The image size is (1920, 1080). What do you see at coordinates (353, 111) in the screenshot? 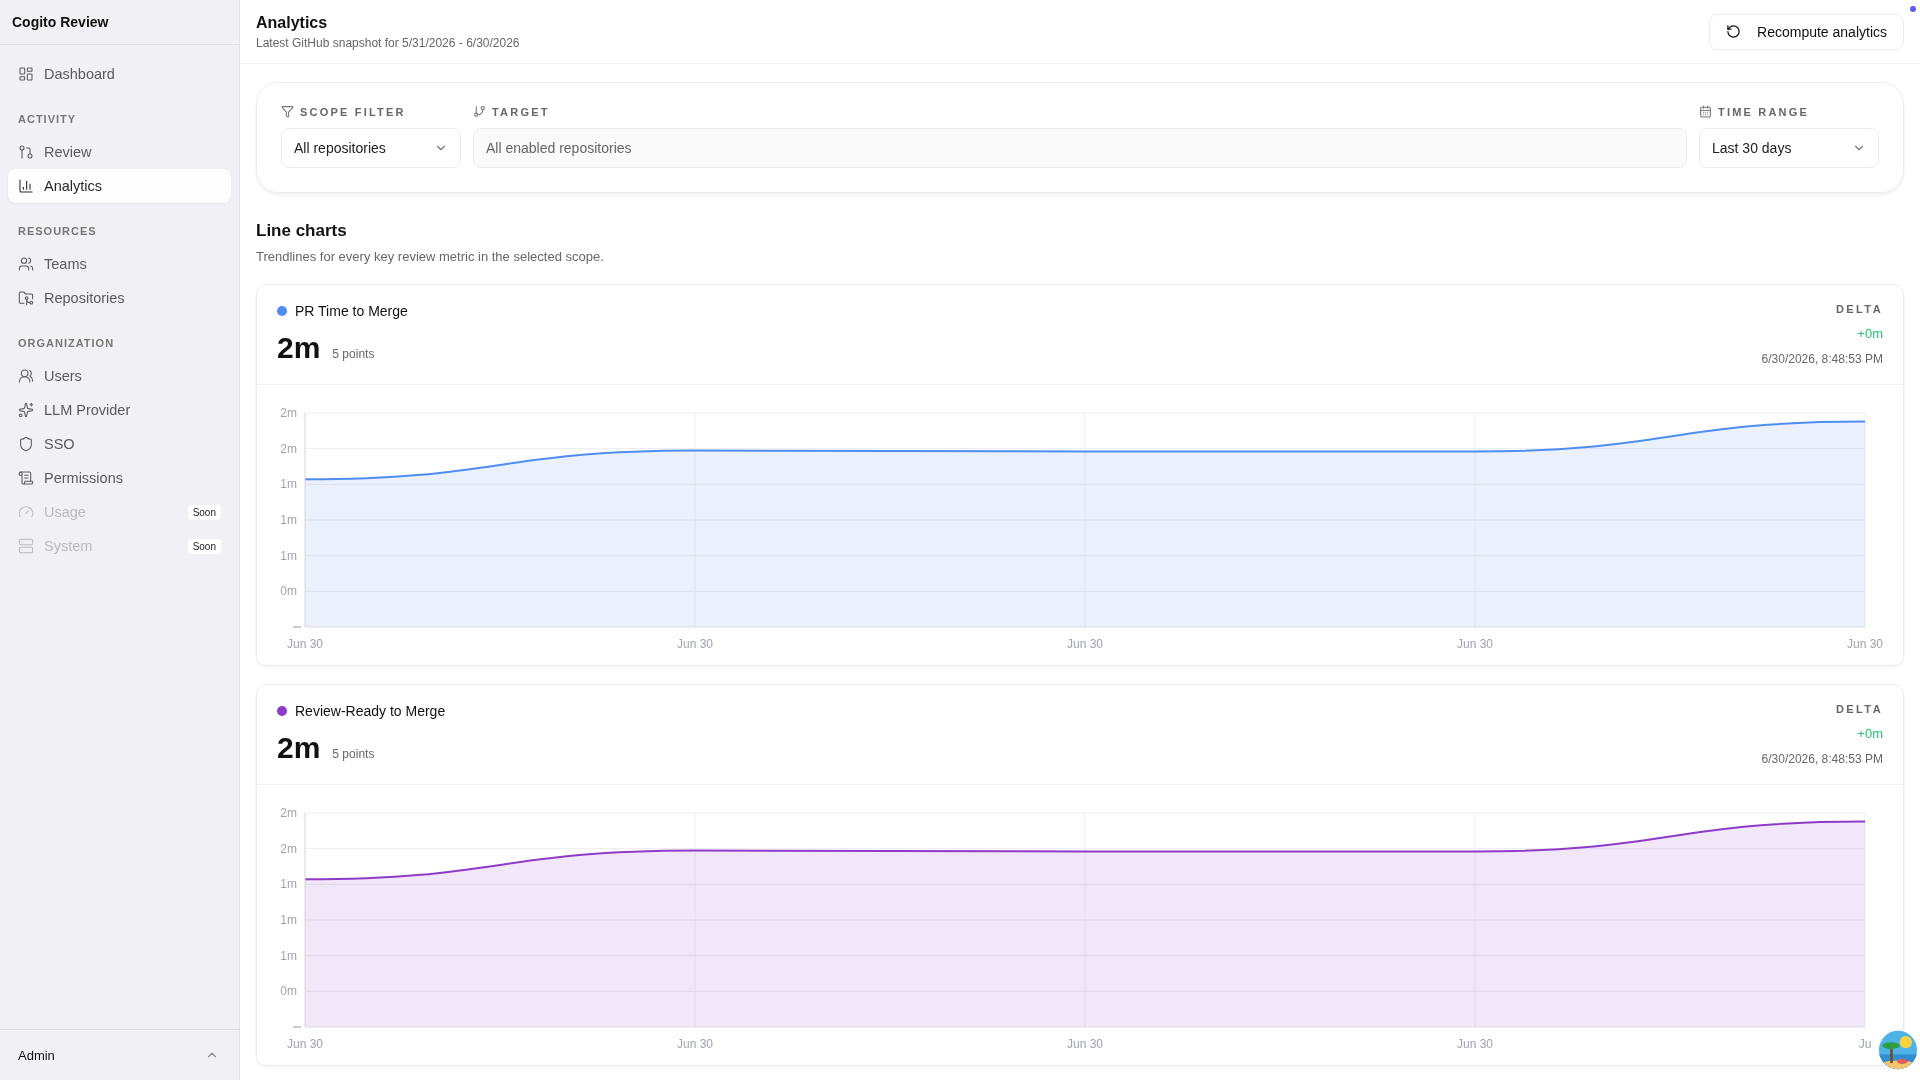
I see `filter-label: SCOPE FILTER` at bounding box center [353, 111].